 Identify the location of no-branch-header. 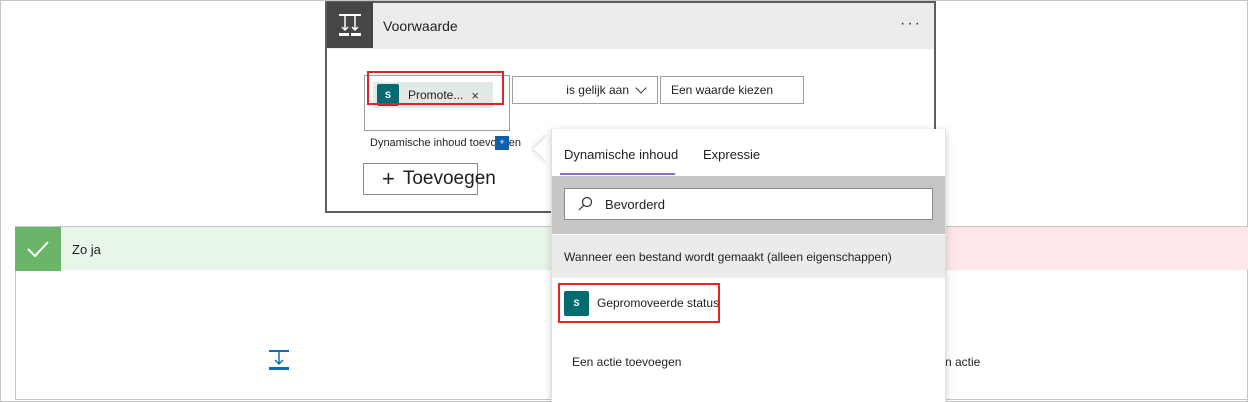
(1096, 248).